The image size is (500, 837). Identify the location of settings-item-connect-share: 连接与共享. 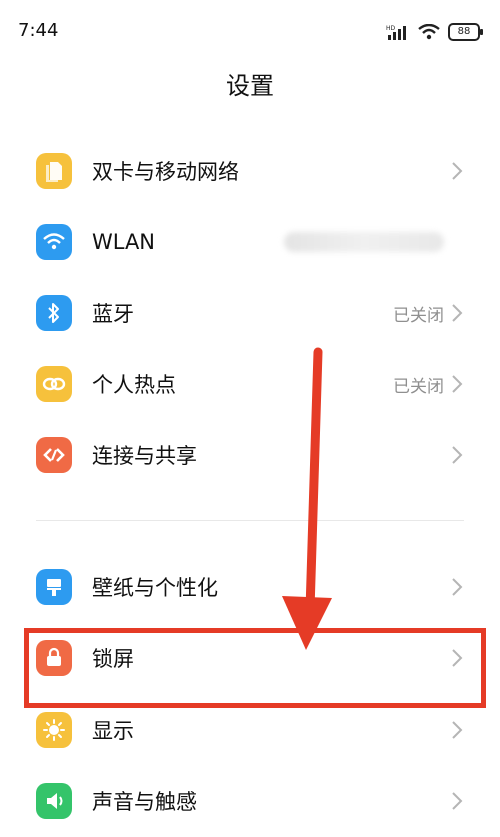
(250, 455).